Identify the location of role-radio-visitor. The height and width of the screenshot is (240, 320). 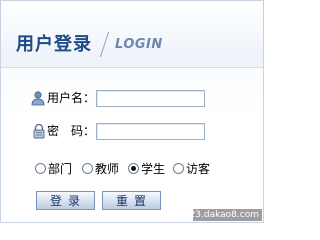
(178, 168).